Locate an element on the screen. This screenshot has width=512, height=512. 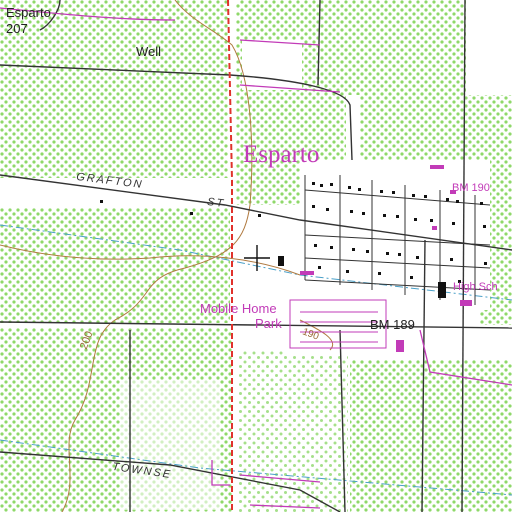
road-label-st: ST is located at coordinates (216, 203).